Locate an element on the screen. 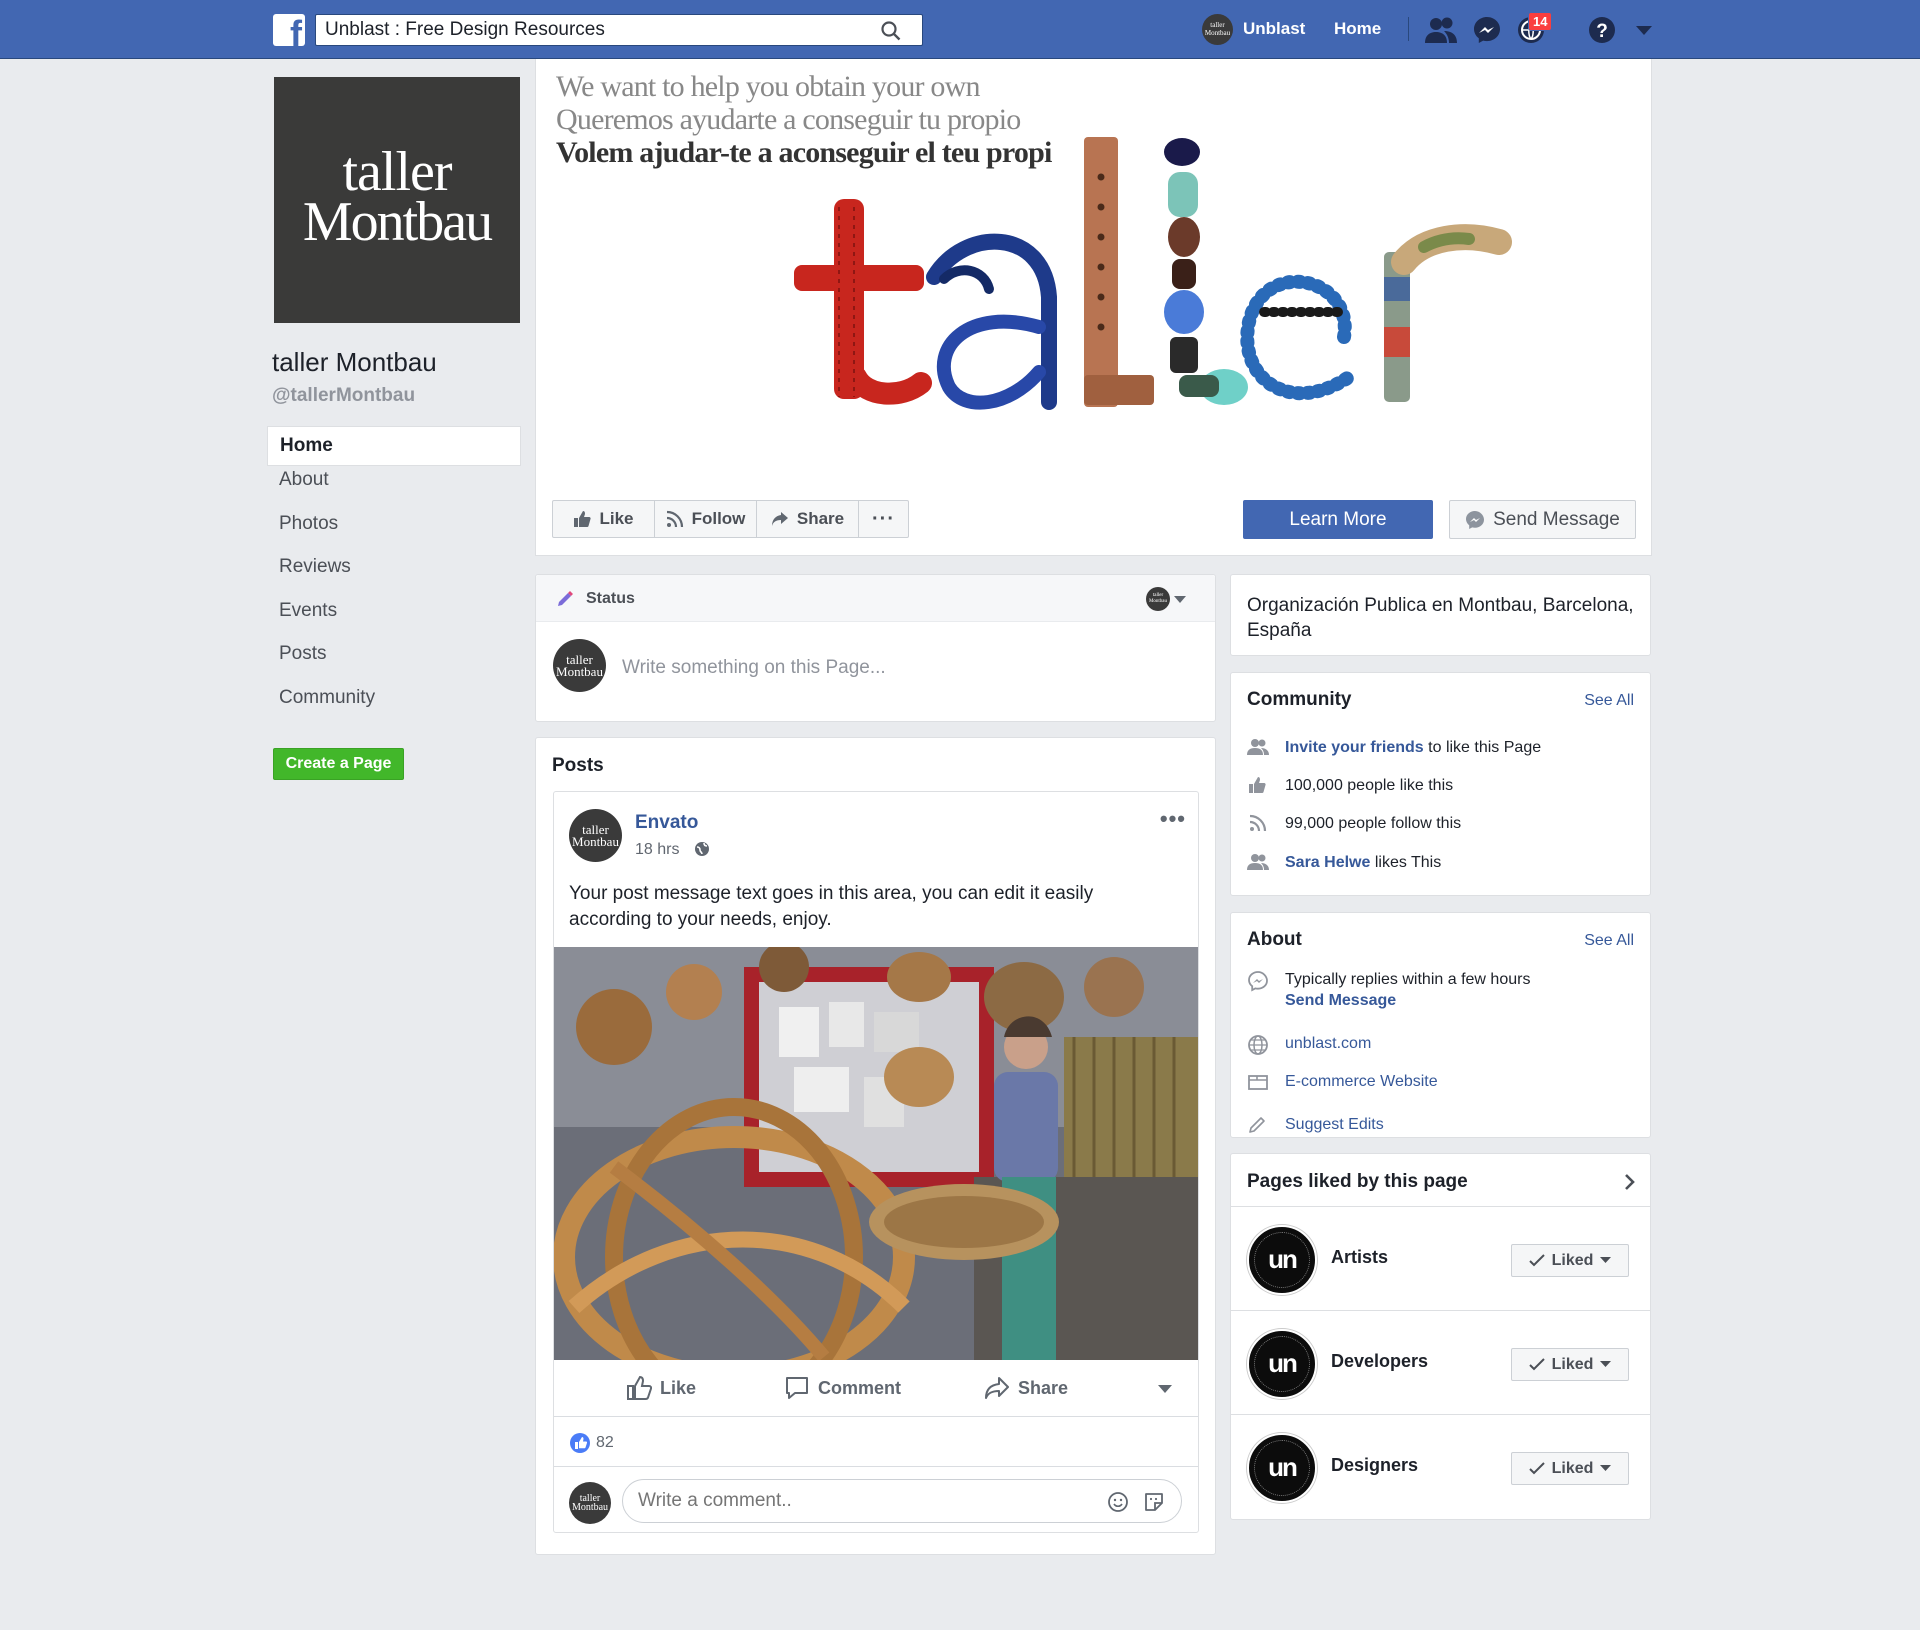 The height and width of the screenshot is (1630, 1920). about-send-message-link: Send Message is located at coordinates (1340, 1000).